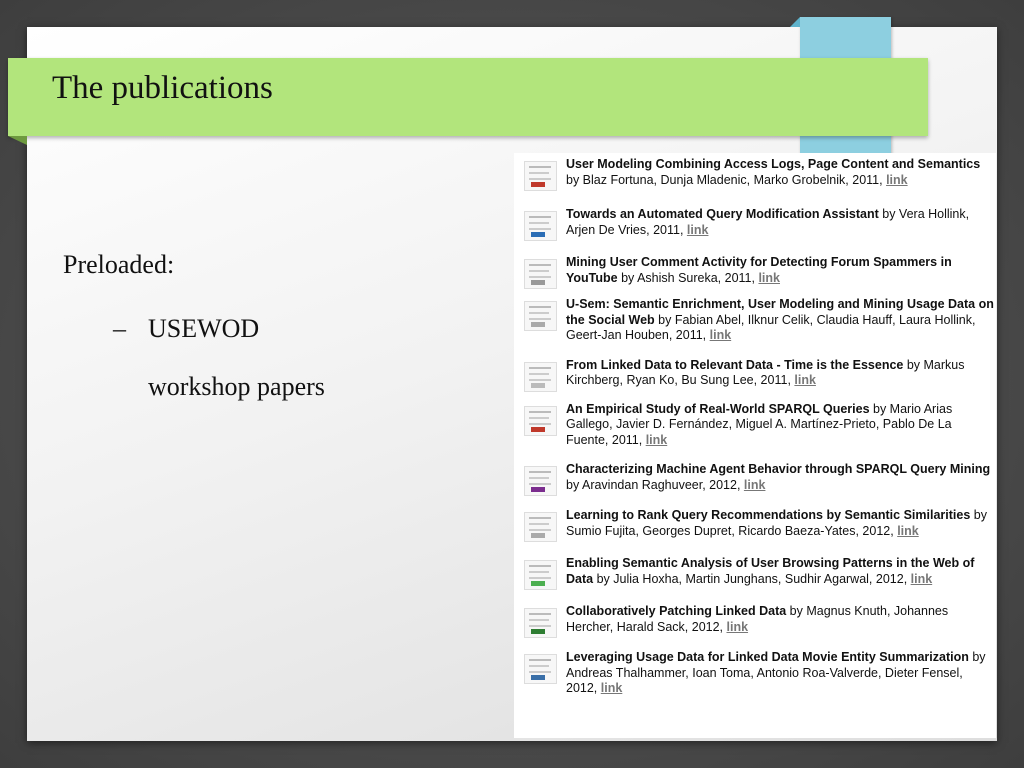  I want to click on bullet-preloaded: Preloaded:, so click(119, 264).